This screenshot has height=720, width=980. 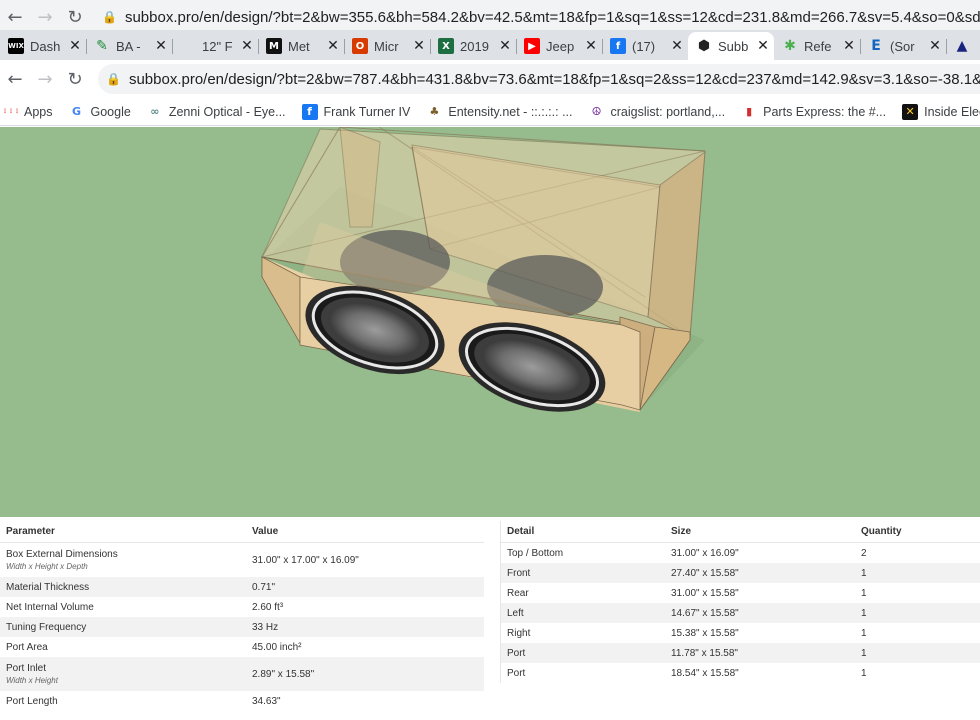 I want to click on excel-icon: X, so click(x=446, y=46).